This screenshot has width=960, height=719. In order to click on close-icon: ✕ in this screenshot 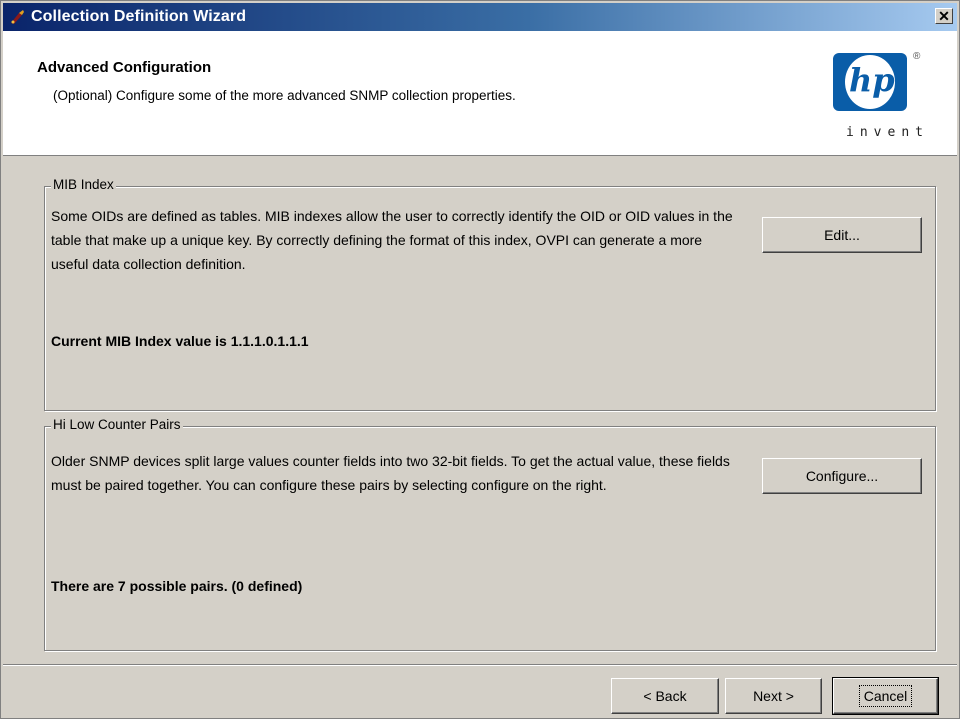, I will do `click(944, 16)`.